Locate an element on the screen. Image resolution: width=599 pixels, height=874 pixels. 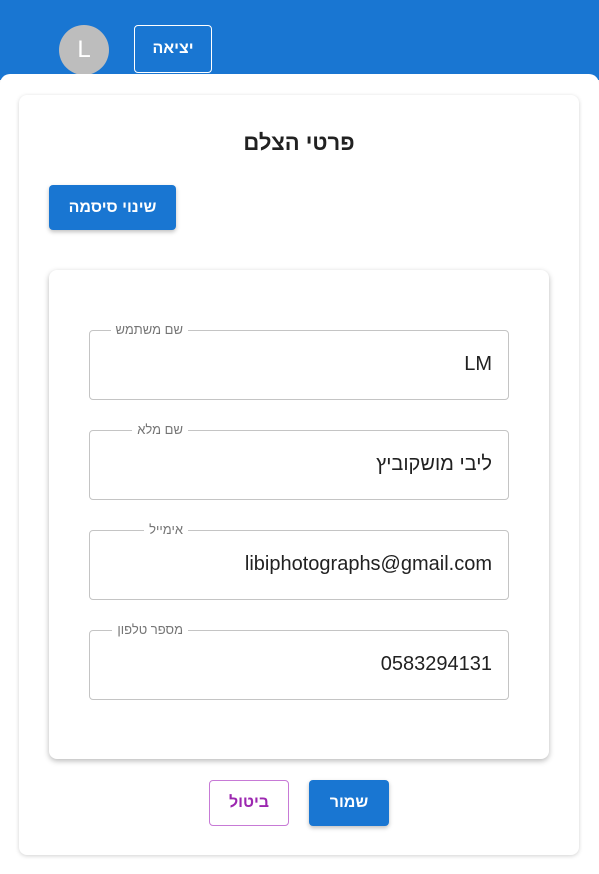
save-button: שמור is located at coordinates (349, 803).